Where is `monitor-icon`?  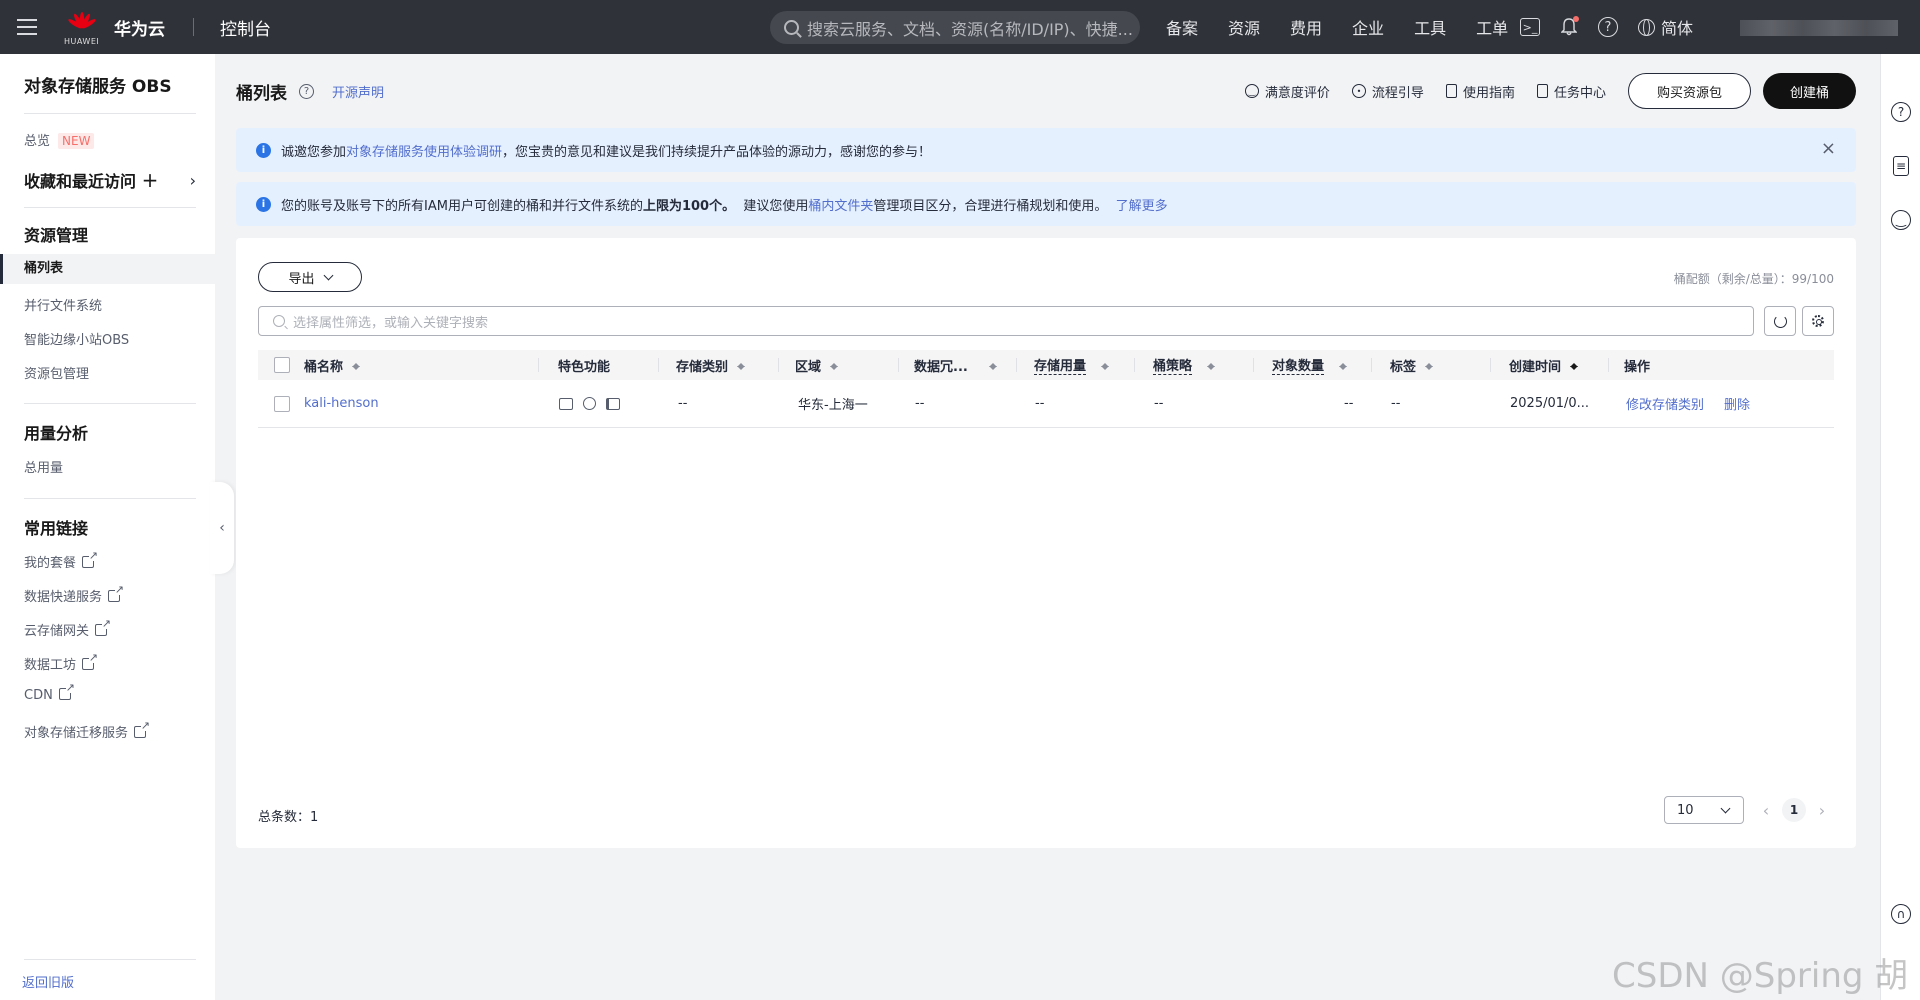
monitor-icon is located at coordinates (566, 403).